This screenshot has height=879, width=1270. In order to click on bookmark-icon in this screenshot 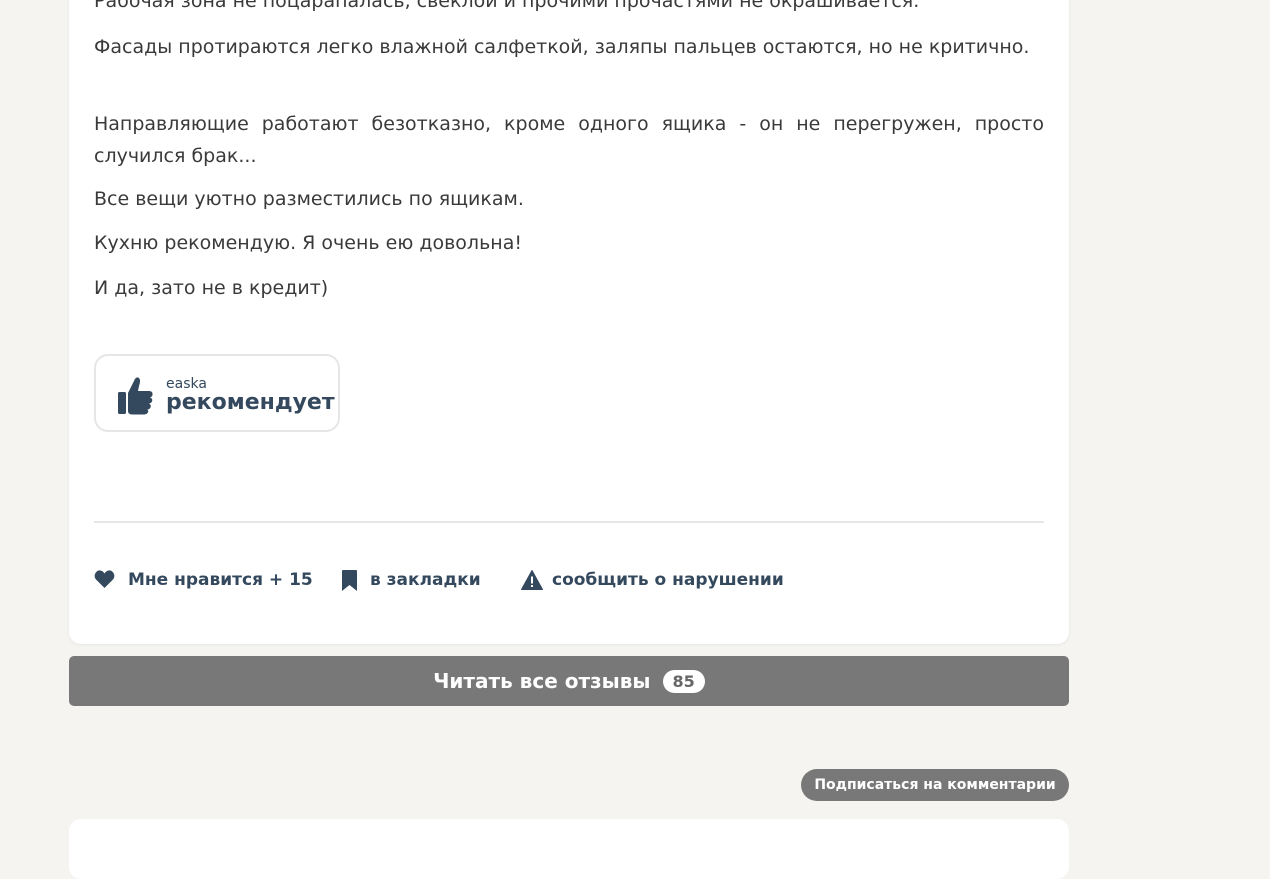, I will do `click(349, 580)`.